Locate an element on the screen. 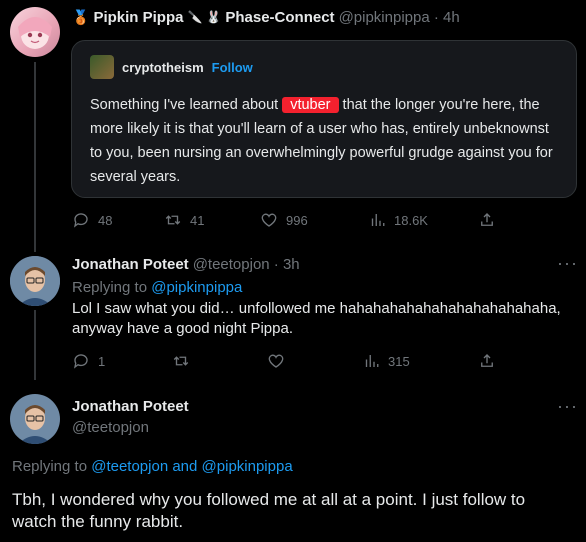 This screenshot has width=586, height=542. thread-line is located at coordinates (35, 157).